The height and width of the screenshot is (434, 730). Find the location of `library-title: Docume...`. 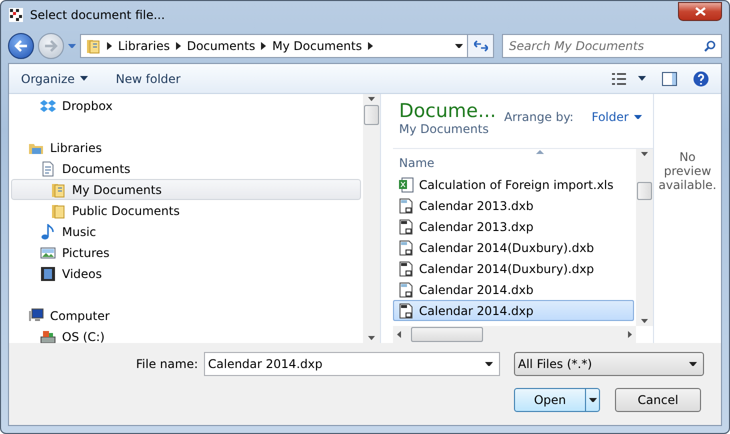

library-title: Docume... is located at coordinates (447, 111).